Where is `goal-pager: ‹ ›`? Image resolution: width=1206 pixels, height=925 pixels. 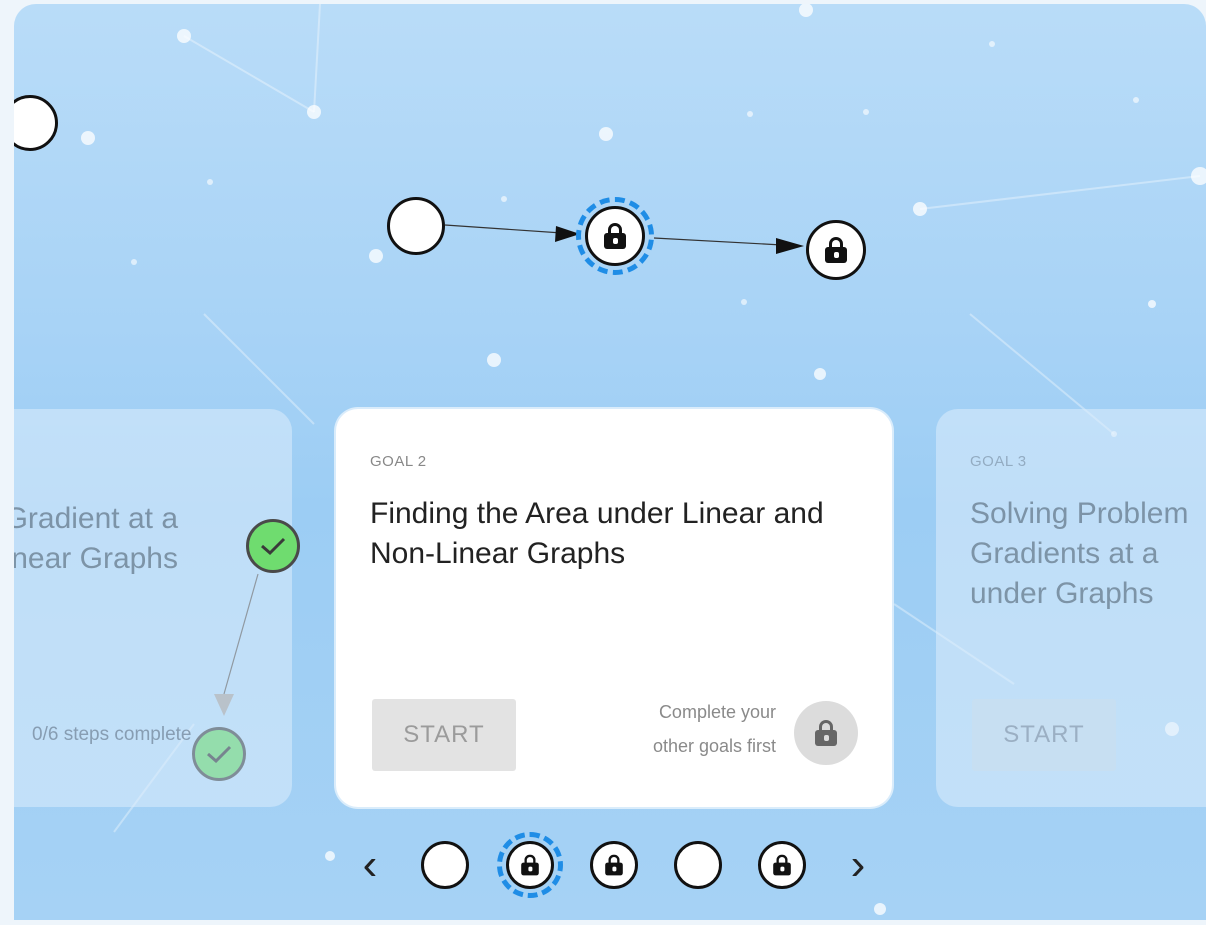
goal-pager: ‹ › is located at coordinates (603, 865).